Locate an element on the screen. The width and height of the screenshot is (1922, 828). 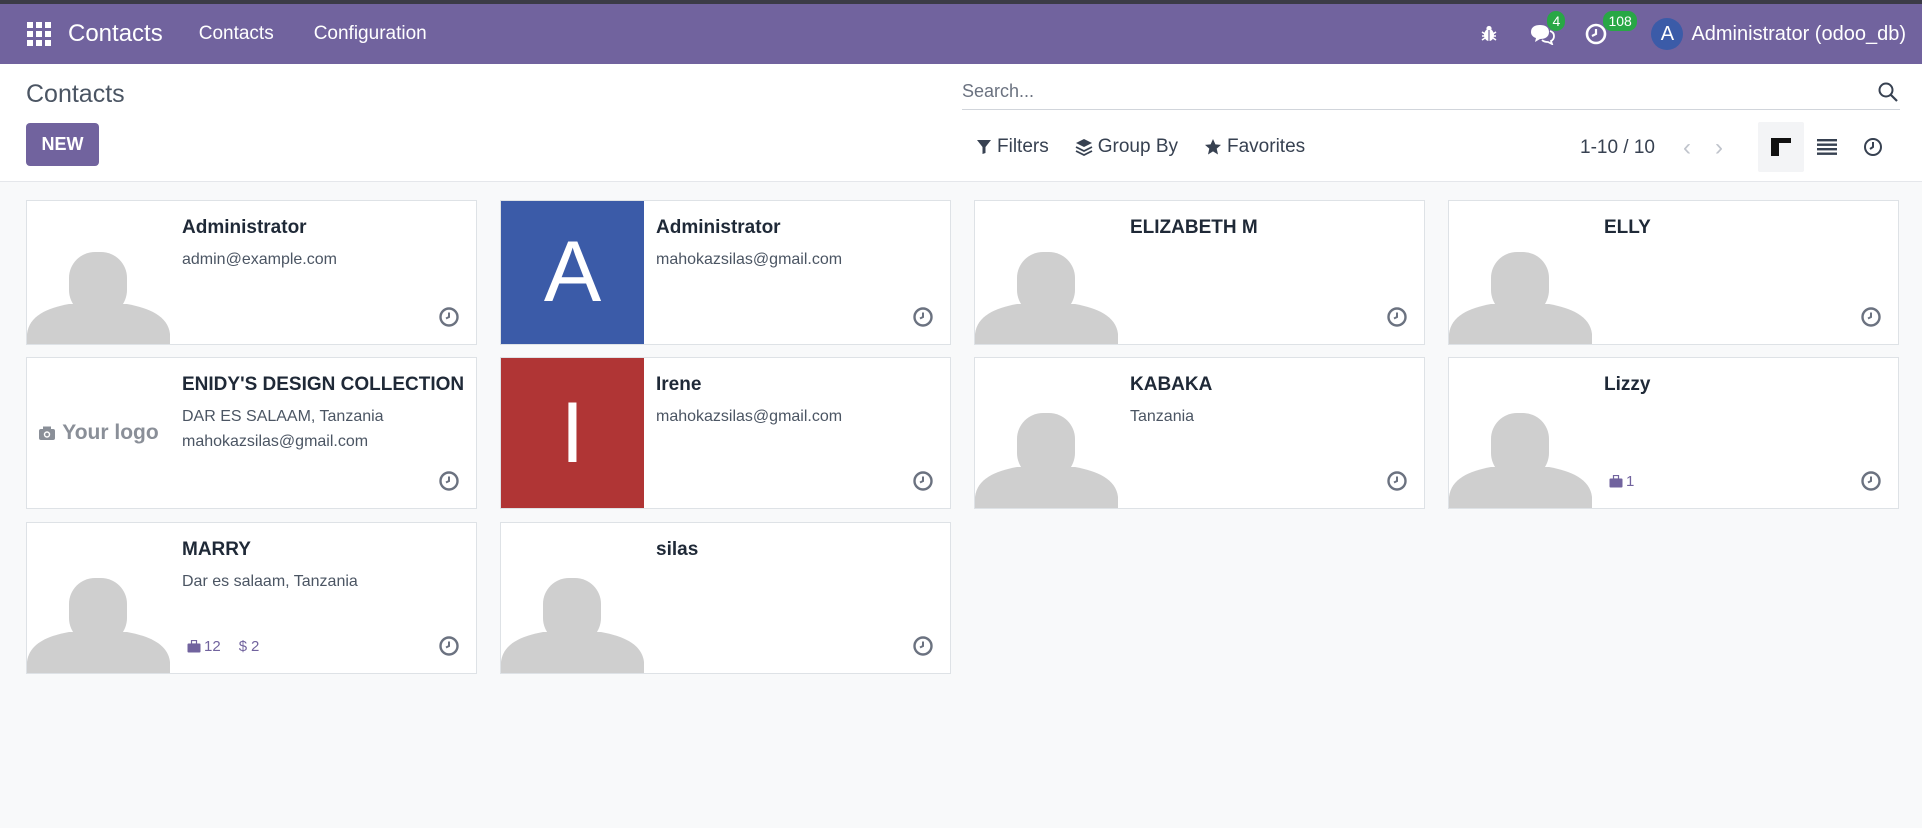
contact-card: ELLY is located at coordinates (1673, 272).